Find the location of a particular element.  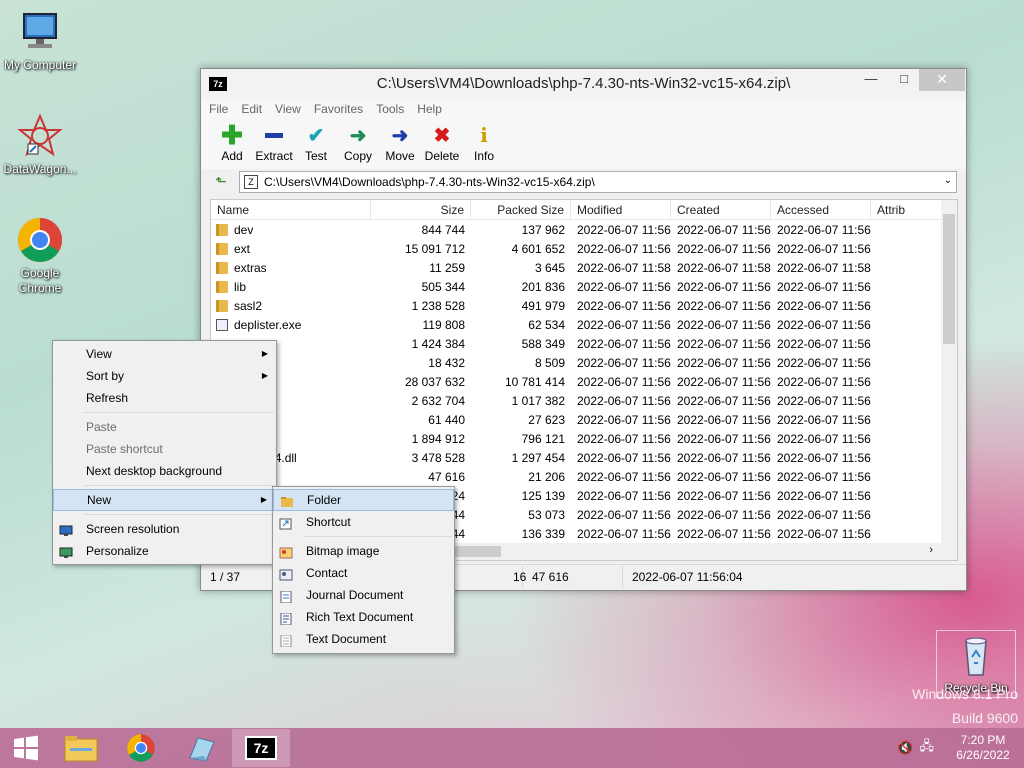

clock: 7:20 PM 6/26/2022 is located at coordinates (983, 748).